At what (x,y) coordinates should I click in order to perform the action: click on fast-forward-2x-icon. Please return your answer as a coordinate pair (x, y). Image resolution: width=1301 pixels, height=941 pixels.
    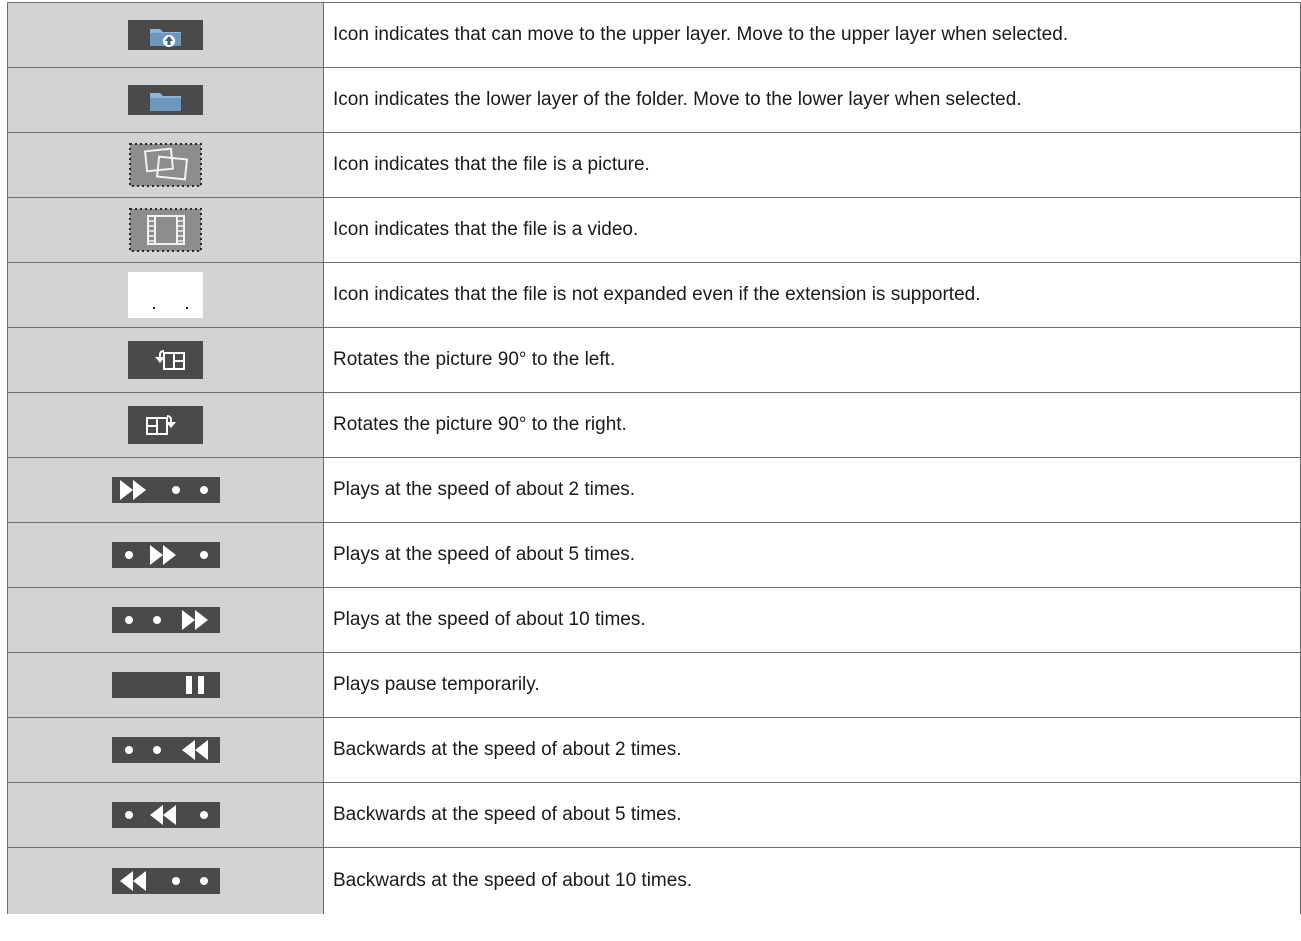
    Looking at the image, I should click on (165, 490).